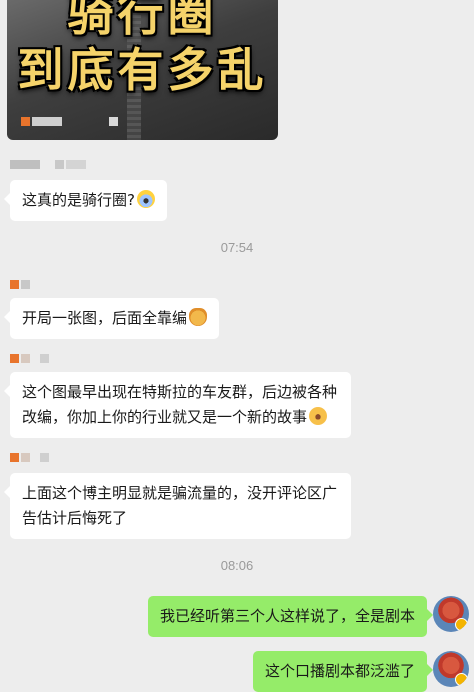 The image size is (474, 692). I want to click on message-text: 我已经听第三个人这样说了，全是剧本, so click(287, 616).